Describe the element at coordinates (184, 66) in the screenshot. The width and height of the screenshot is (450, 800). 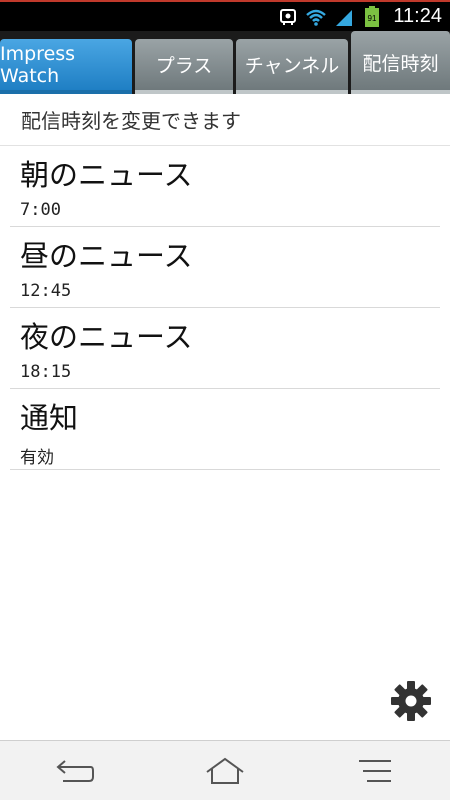
I see `tab-plus: プラス` at that location.